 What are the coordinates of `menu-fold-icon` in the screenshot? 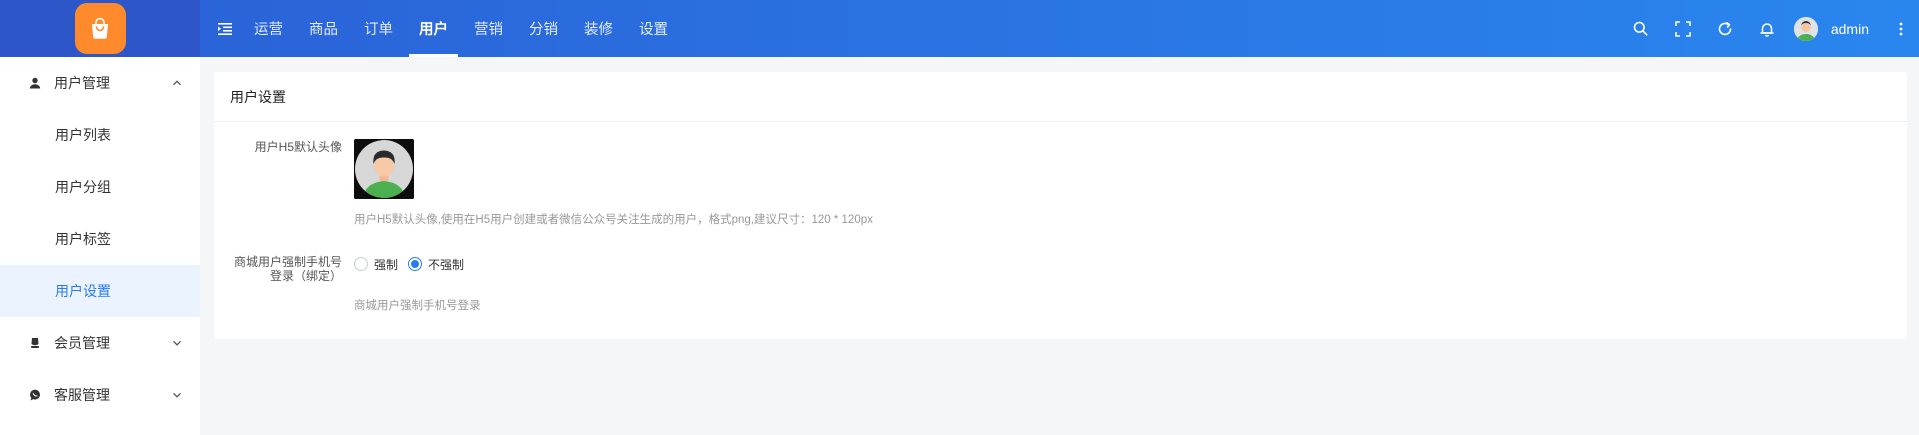 It's located at (225, 28).